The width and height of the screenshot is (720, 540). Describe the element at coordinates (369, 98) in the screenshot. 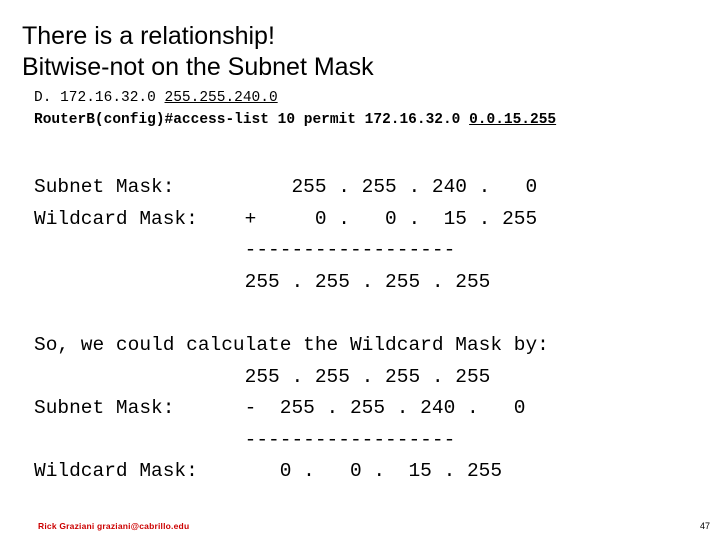

I see `code-line-acl-entry: D. 172.16.32.0 255.255.240.0` at that location.